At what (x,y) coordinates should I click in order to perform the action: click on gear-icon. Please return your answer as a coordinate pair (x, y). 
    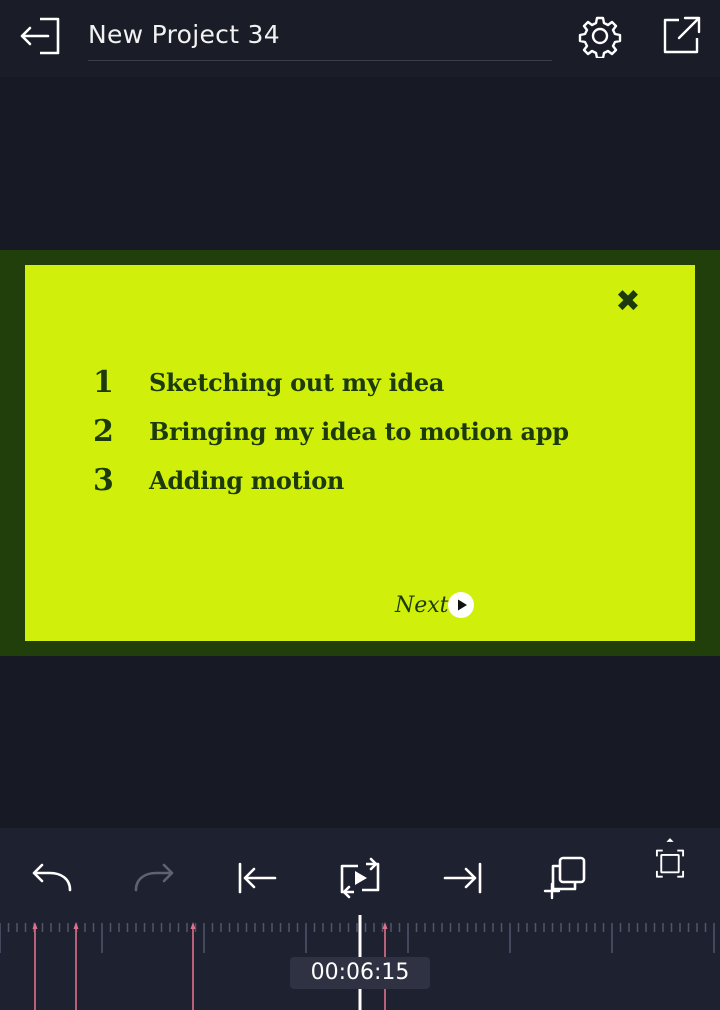
    Looking at the image, I should click on (600, 38).